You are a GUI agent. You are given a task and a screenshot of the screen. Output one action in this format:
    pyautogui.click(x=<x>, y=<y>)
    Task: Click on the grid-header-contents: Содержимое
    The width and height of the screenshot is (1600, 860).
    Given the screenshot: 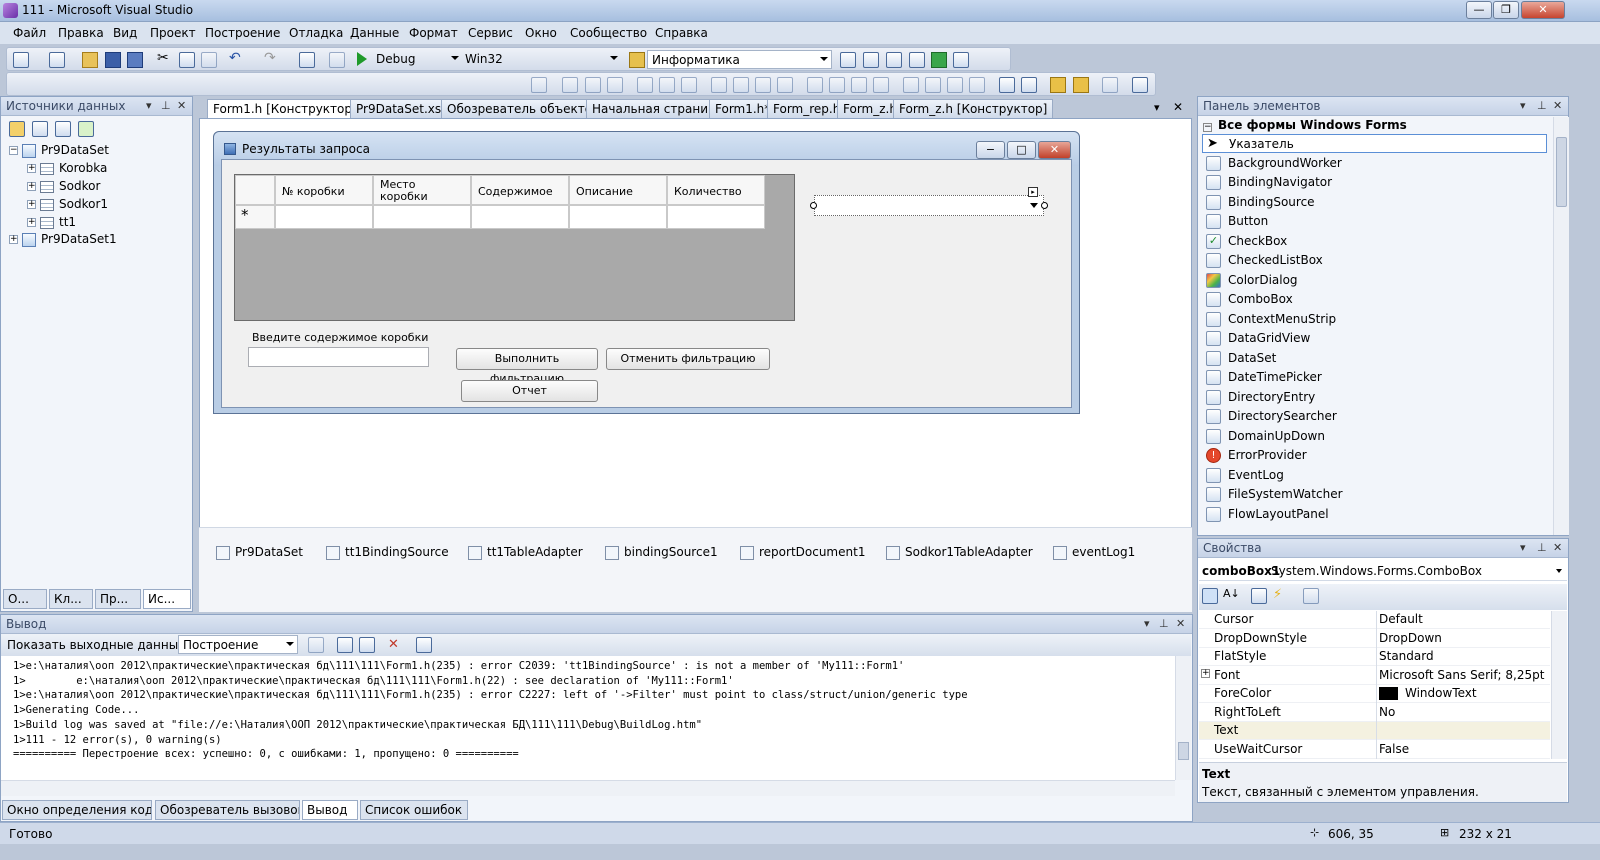 What is the action you would take?
    pyautogui.click(x=520, y=190)
    